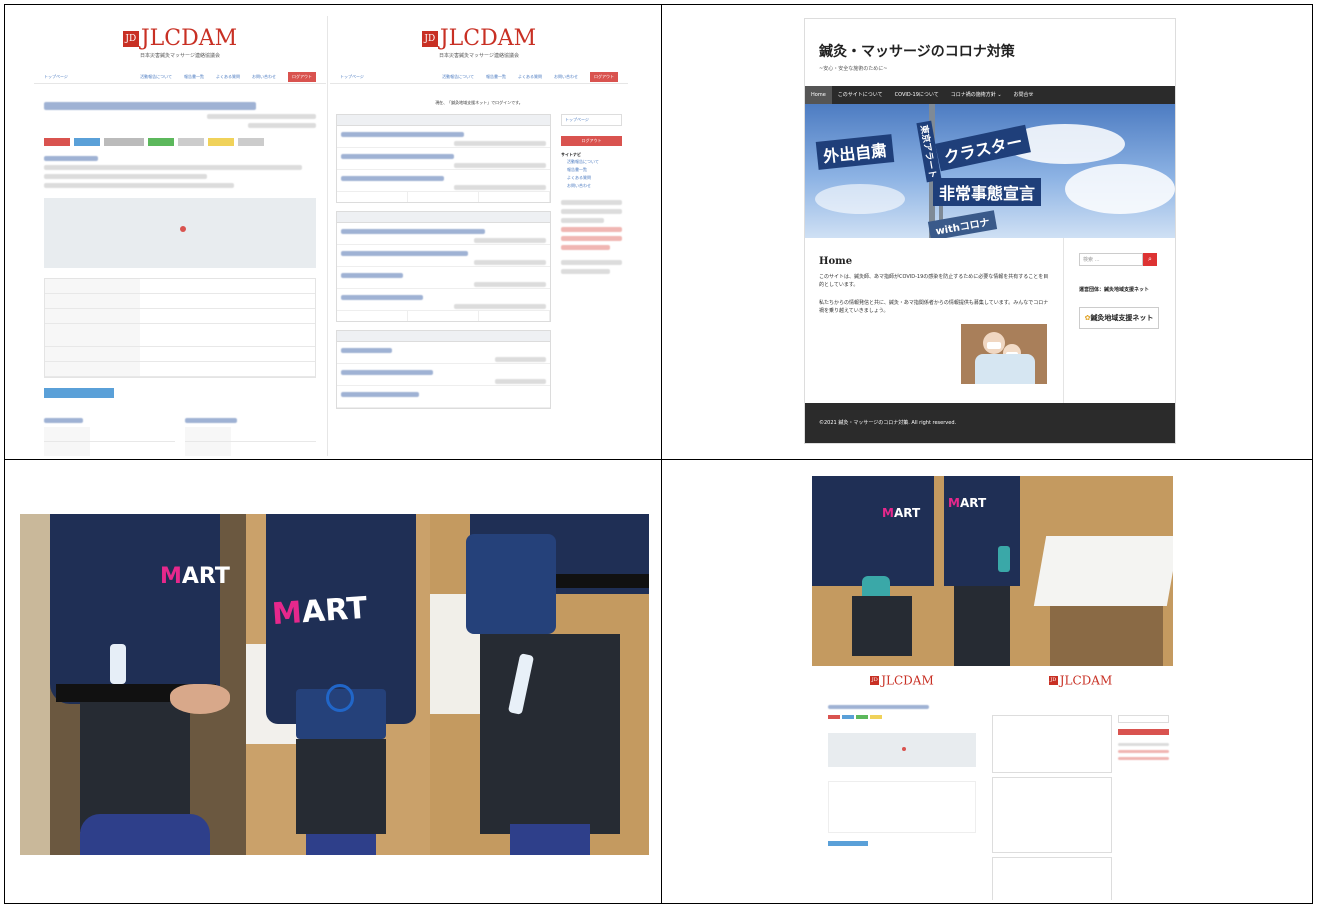 The width and height of the screenshot is (1317, 908). I want to click on map-pin-icon, so click(183, 229).